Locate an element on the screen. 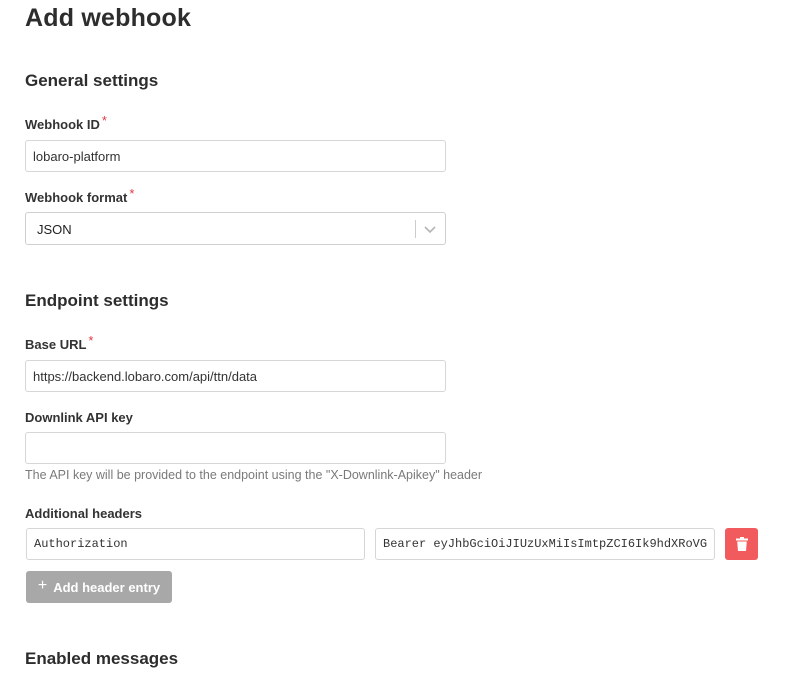 The width and height of the screenshot is (804, 677). webhook-format-select: JSON is located at coordinates (235, 228).